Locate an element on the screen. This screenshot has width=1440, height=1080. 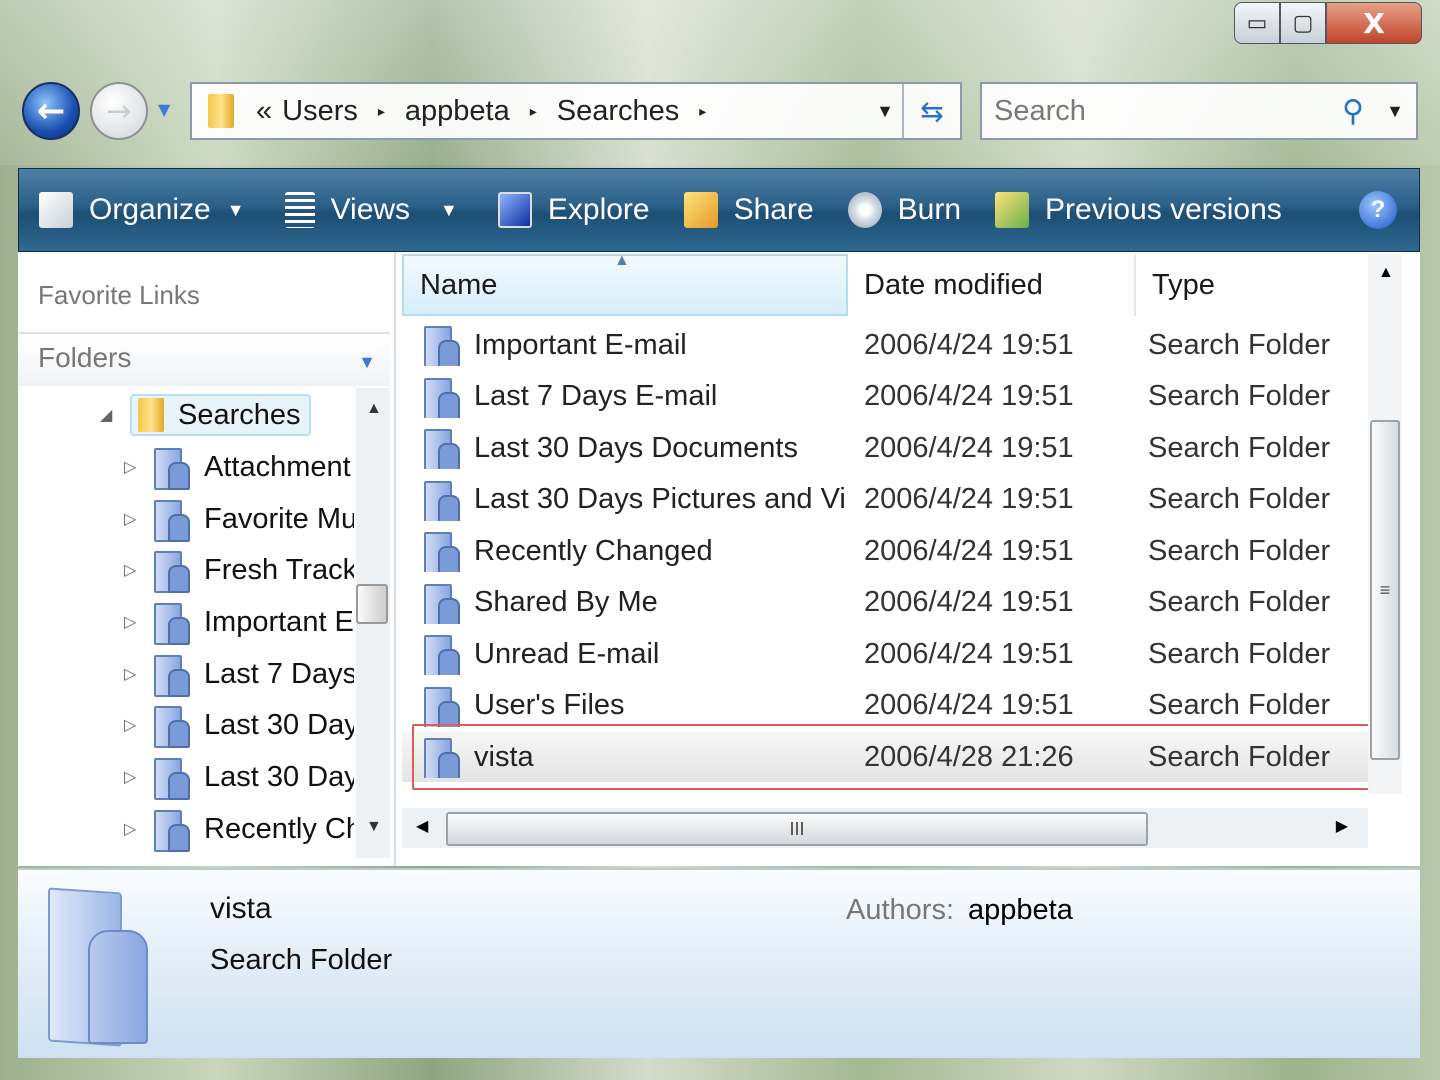
folders-header: Folders ▼ is located at coordinates (204, 361).